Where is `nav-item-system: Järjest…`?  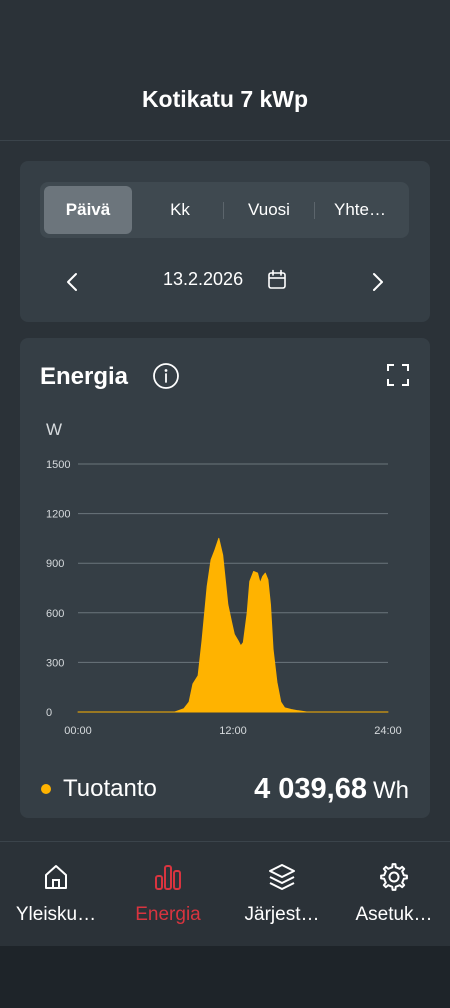
nav-item-system: Järjest… is located at coordinates (282, 894).